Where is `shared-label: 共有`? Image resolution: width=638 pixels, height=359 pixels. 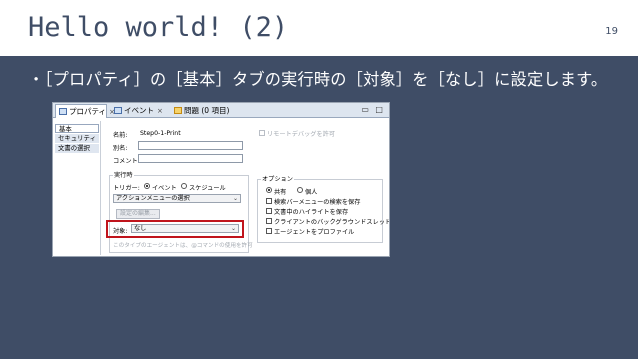 shared-label: 共有 is located at coordinates (280, 192).